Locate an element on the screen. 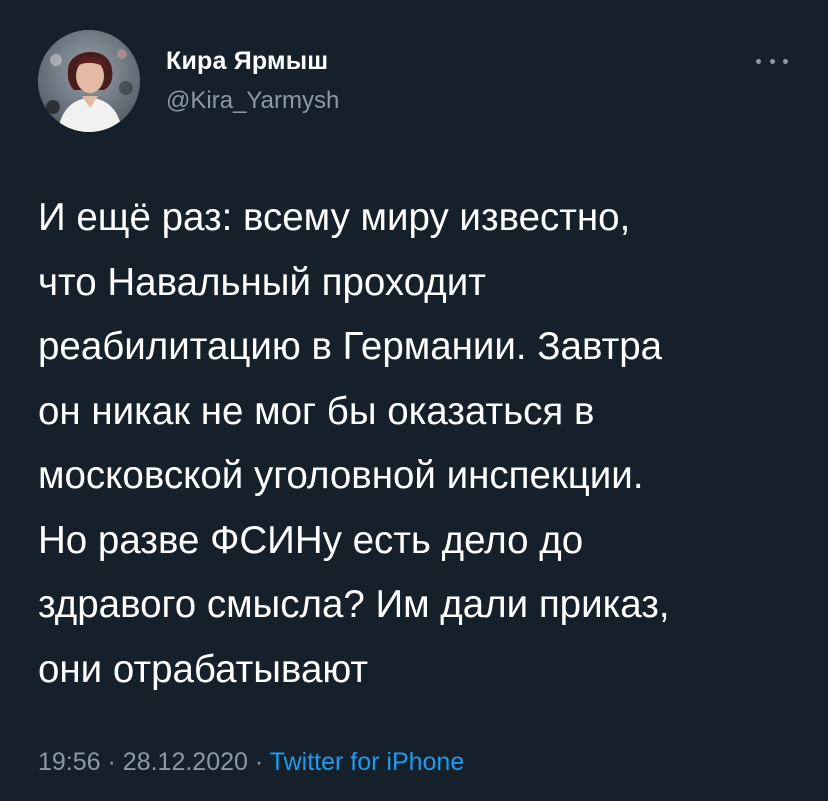 The width and height of the screenshot is (828, 801). tweet-text-line: И ещё раз: всему миру известно, is located at coordinates (334, 217).